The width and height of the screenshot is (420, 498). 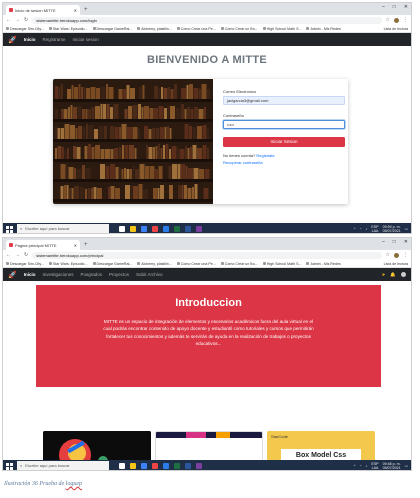 I want to click on nav-investigaciones: Investigaciones, so click(x=57, y=274).